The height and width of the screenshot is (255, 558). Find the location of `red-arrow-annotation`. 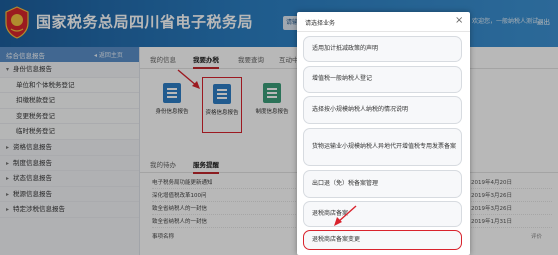

red-arrow-annotation is located at coordinates (345, 215).